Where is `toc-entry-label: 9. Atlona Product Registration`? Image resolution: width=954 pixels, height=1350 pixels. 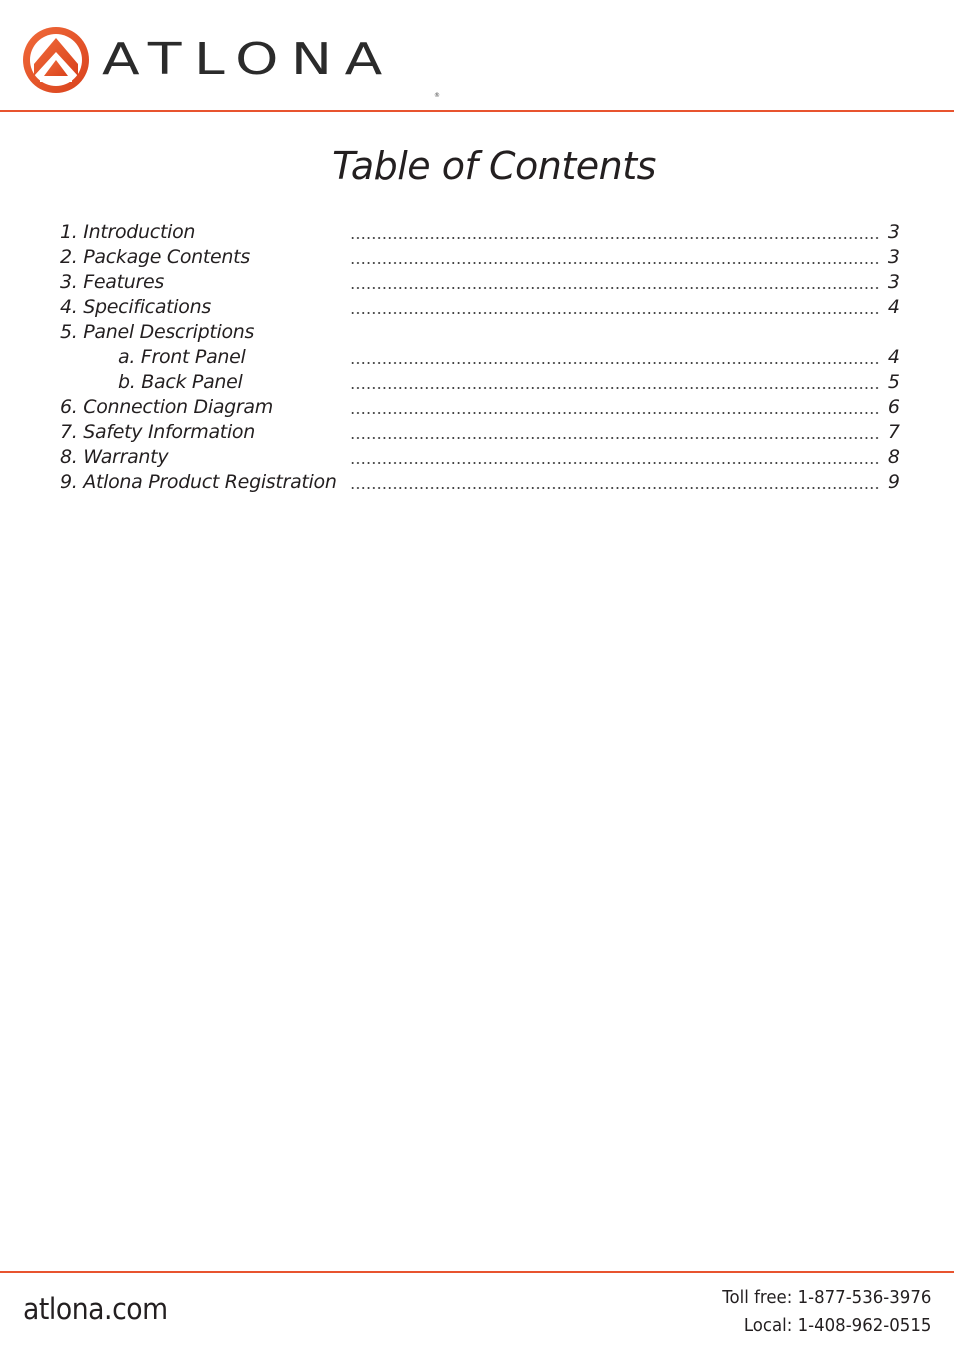
toc-entry-label: 9. Atlona Product Registration is located at coordinates (198, 482).